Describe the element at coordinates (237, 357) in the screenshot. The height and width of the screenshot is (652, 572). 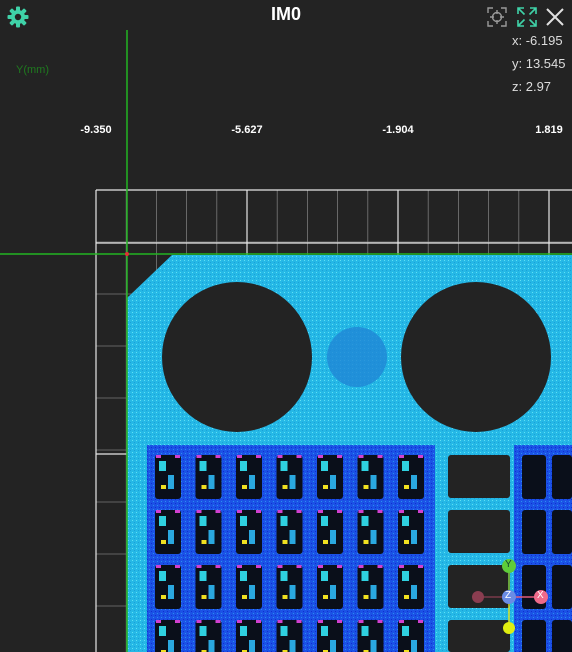
I see `cloud-hole-left` at that location.